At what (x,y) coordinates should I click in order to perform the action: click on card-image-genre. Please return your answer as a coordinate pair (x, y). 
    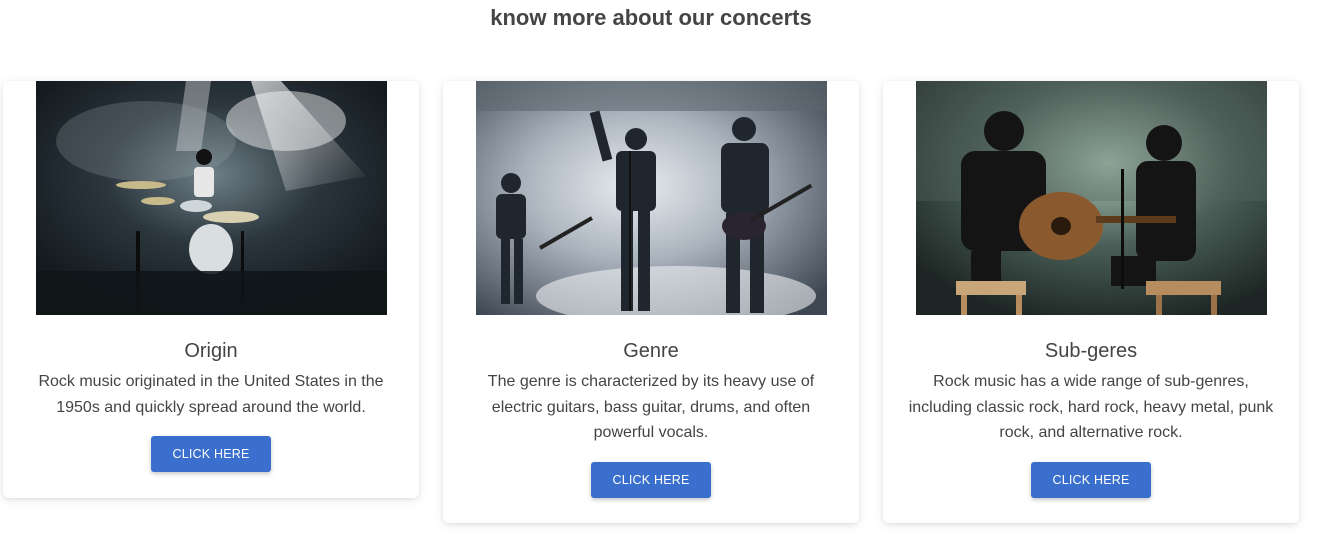
    Looking at the image, I should click on (651, 198).